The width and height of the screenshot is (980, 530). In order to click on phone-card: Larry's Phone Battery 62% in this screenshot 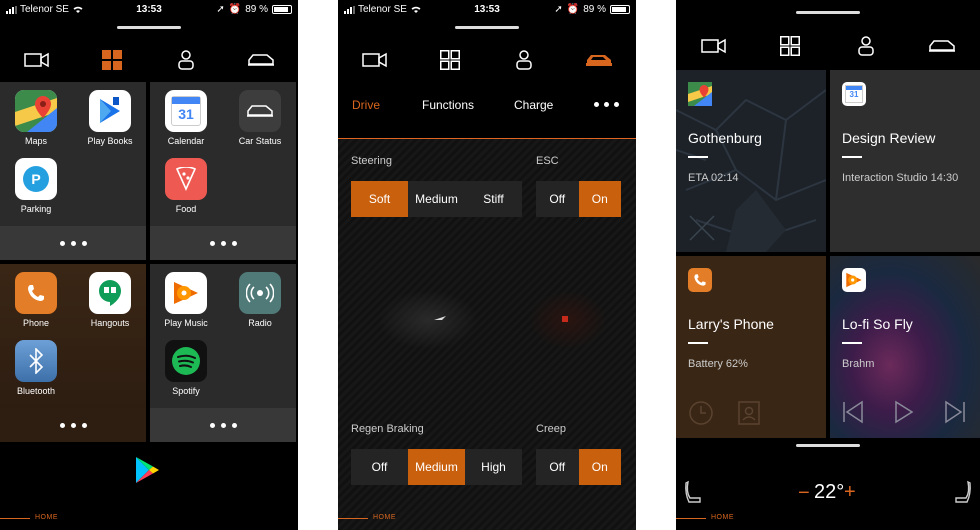, I will do `click(751, 347)`.